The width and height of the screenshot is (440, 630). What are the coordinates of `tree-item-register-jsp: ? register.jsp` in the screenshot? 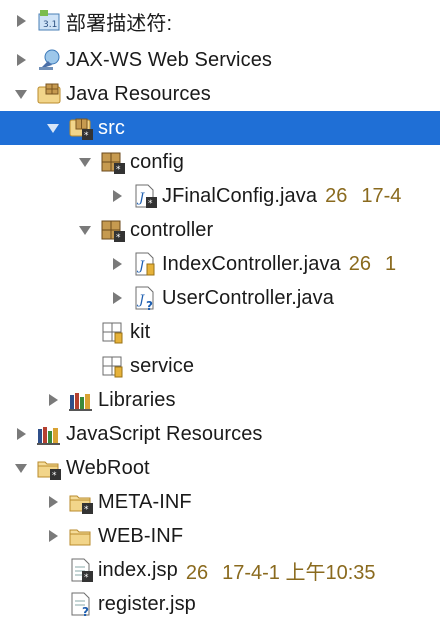 It's located at (220, 604).